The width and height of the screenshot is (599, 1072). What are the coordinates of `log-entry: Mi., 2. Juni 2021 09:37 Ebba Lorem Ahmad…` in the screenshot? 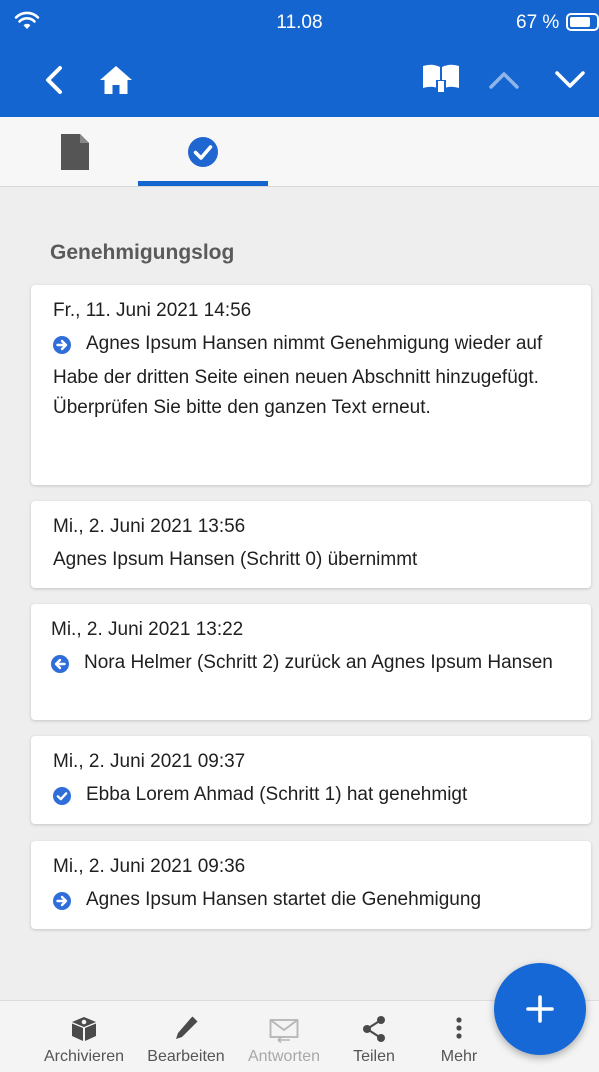 It's located at (311, 780).